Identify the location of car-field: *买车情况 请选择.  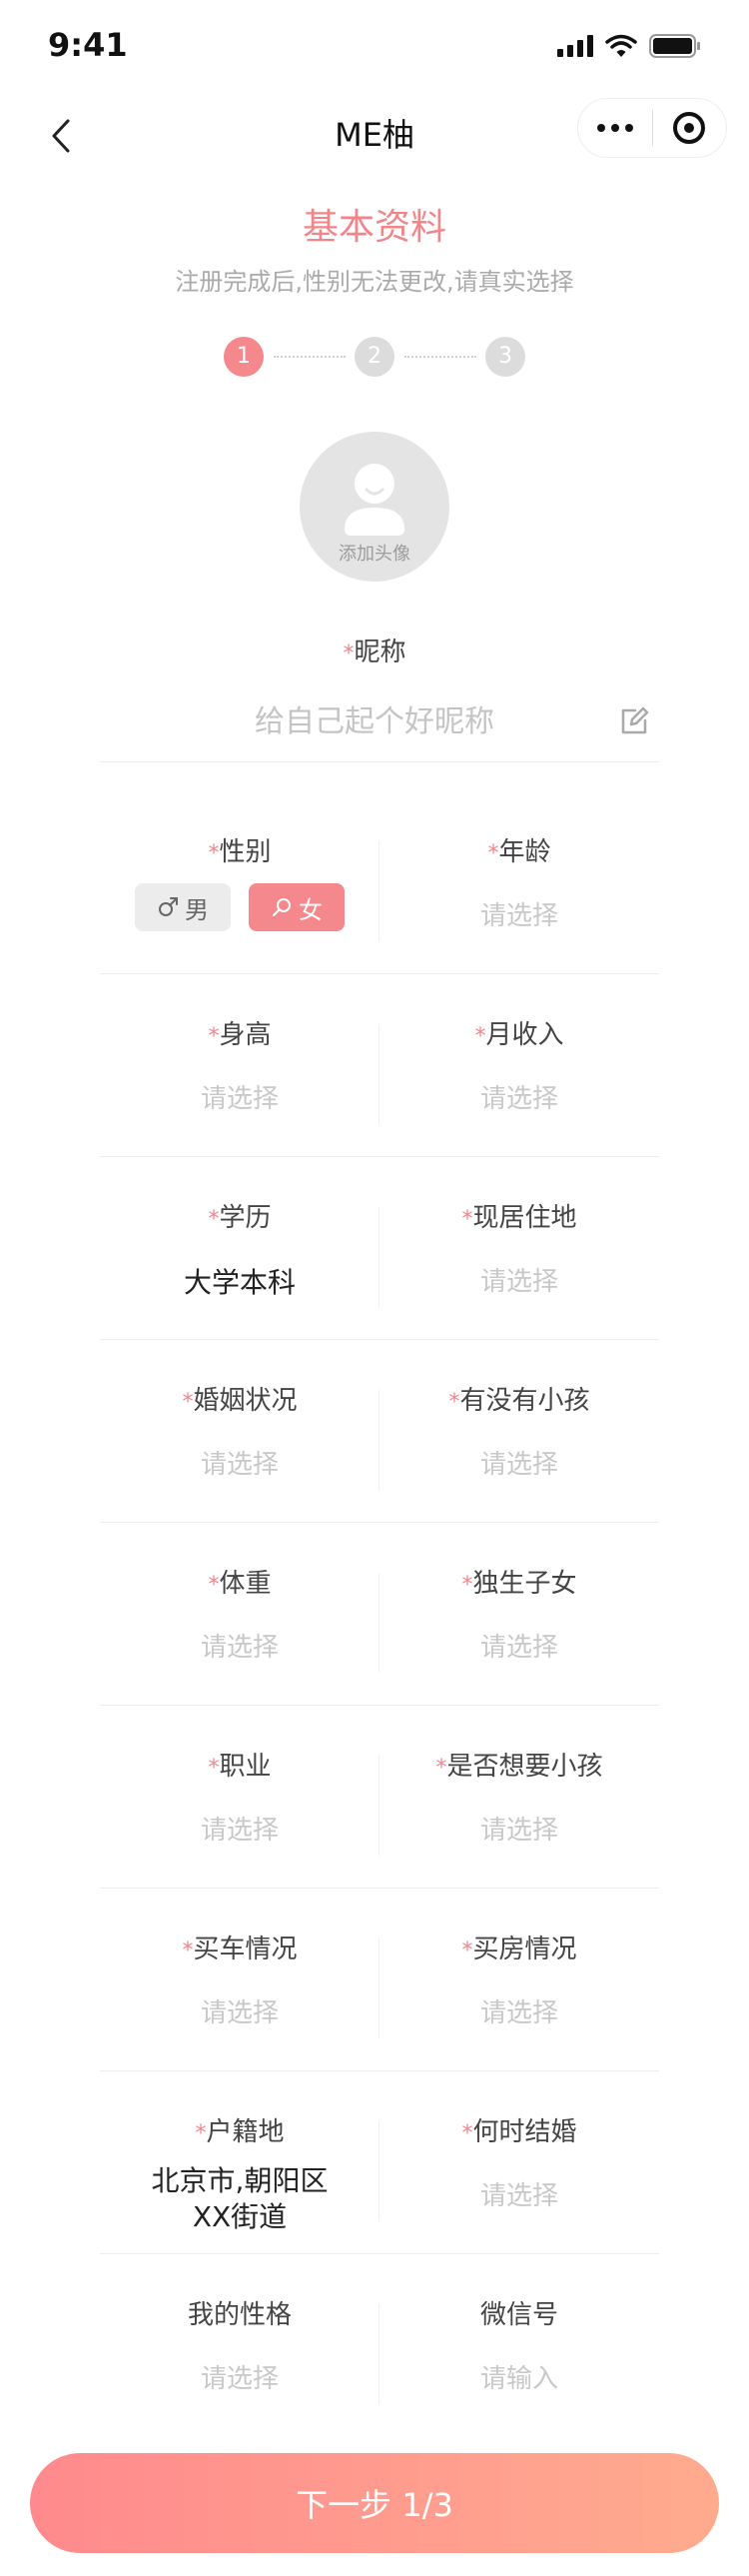
(239, 1980).